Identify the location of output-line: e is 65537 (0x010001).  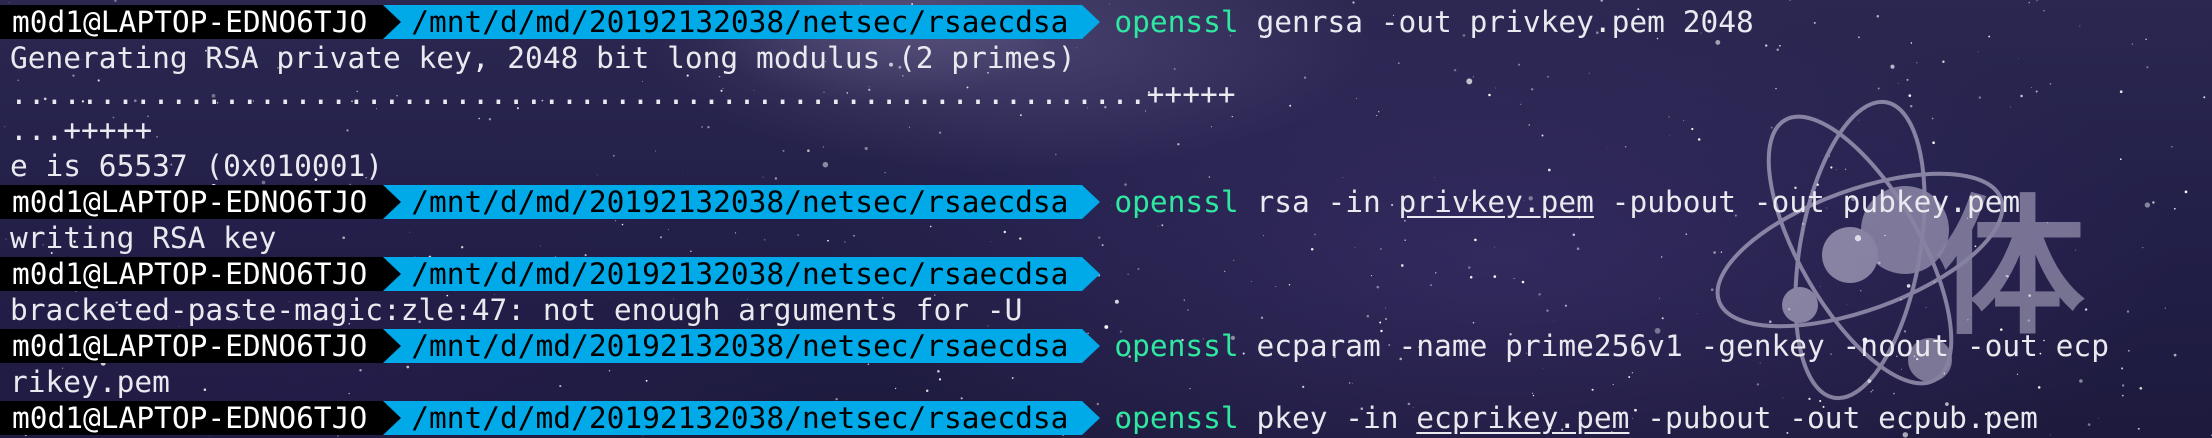
(1106, 166).